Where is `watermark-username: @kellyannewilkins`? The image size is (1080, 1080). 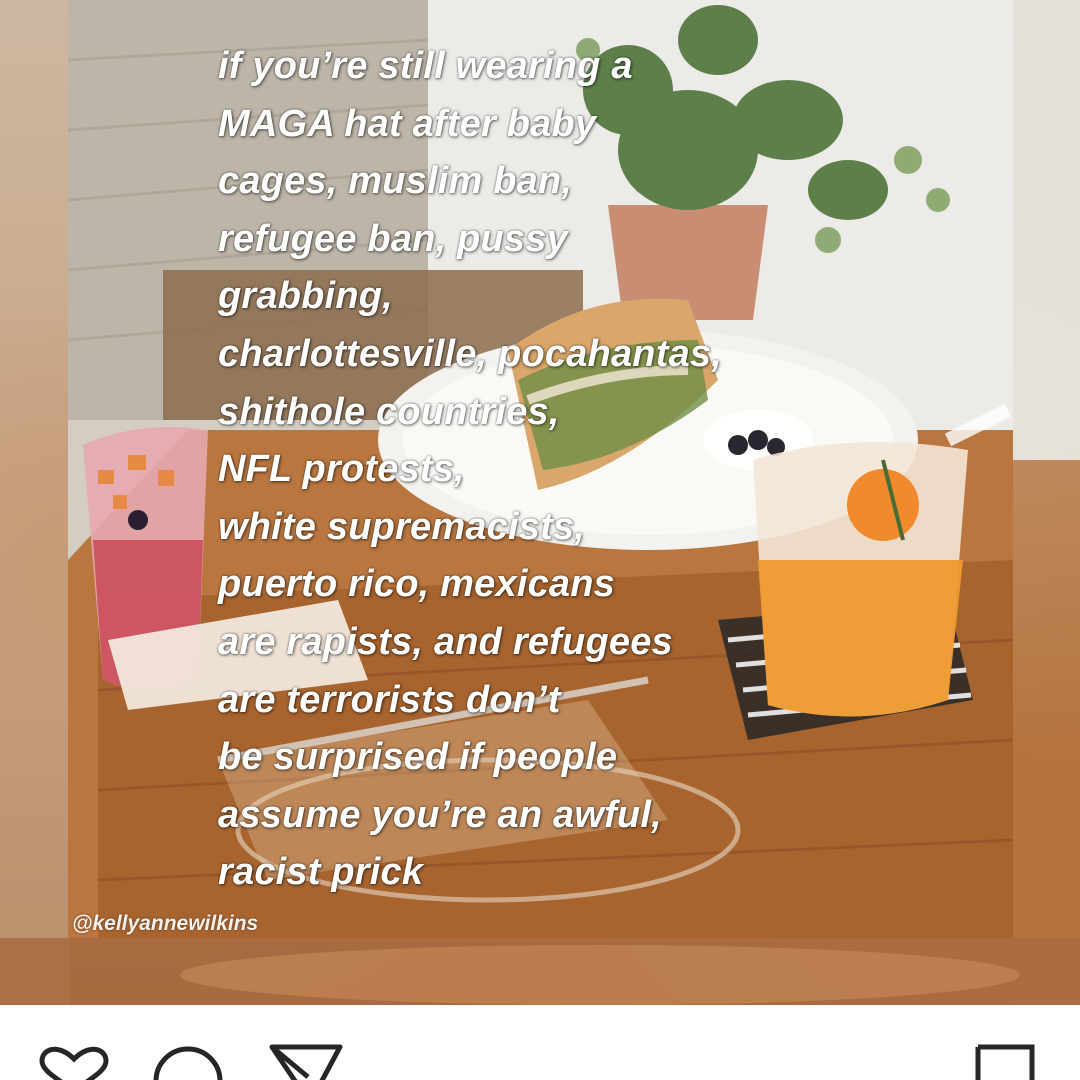 watermark-username: @kellyannewilkins is located at coordinates (165, 923).